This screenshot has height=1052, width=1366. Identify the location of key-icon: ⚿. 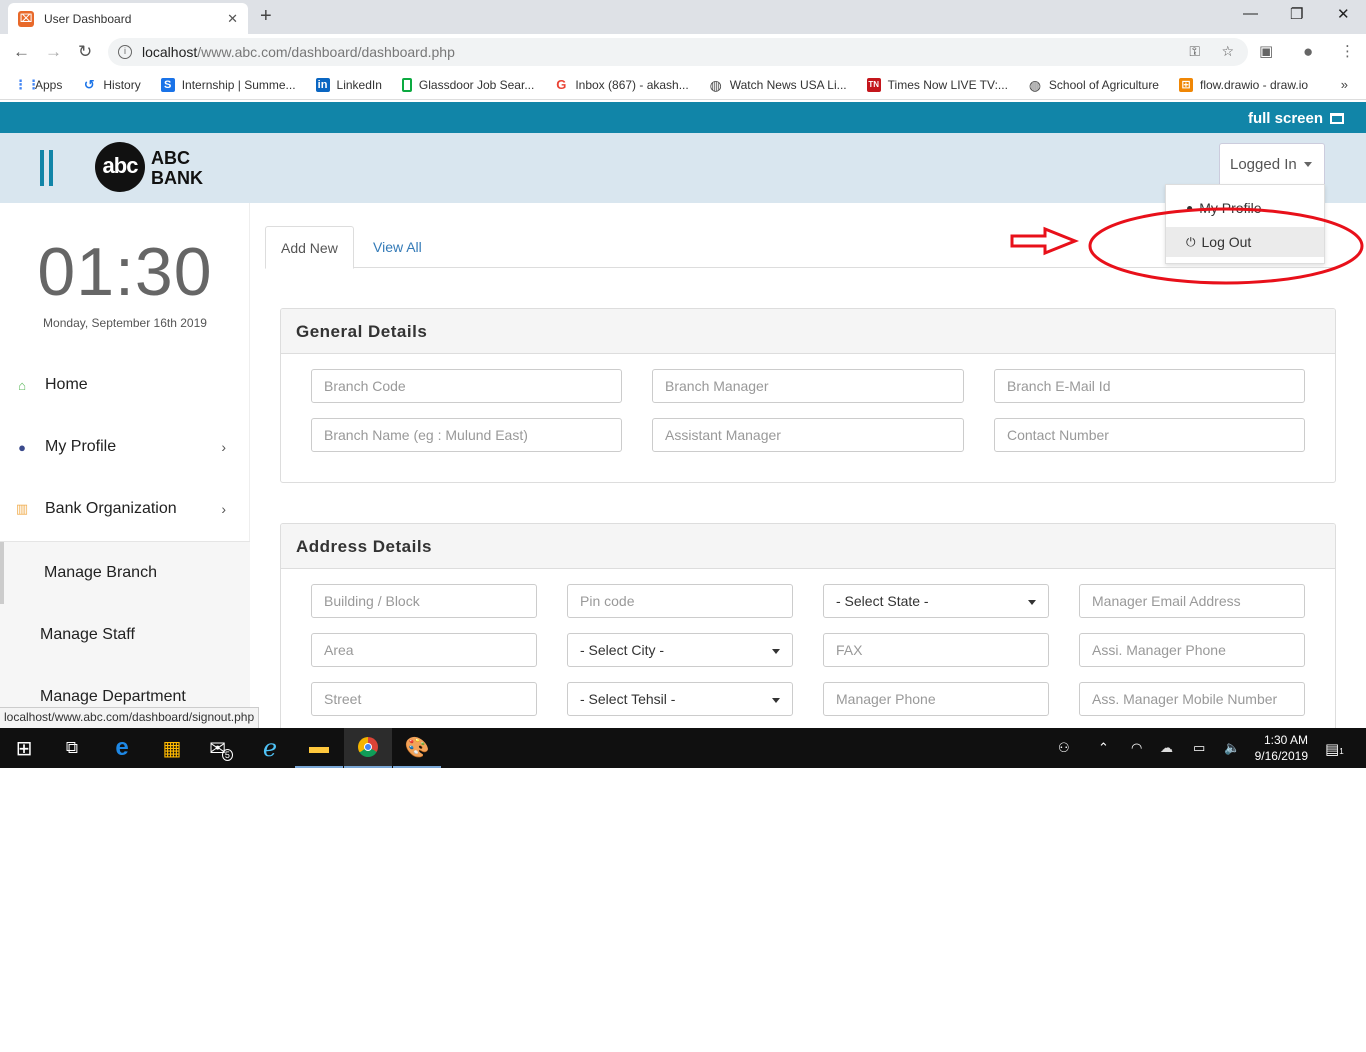
(1194, 51).